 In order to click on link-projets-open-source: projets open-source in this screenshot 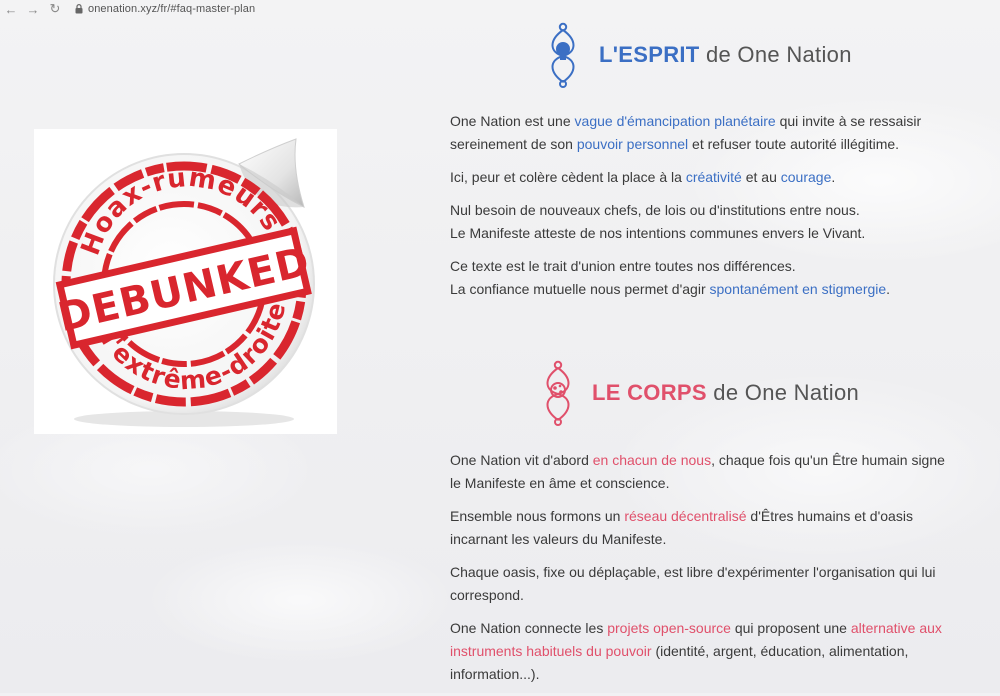, I will do `click(669, 628)`.